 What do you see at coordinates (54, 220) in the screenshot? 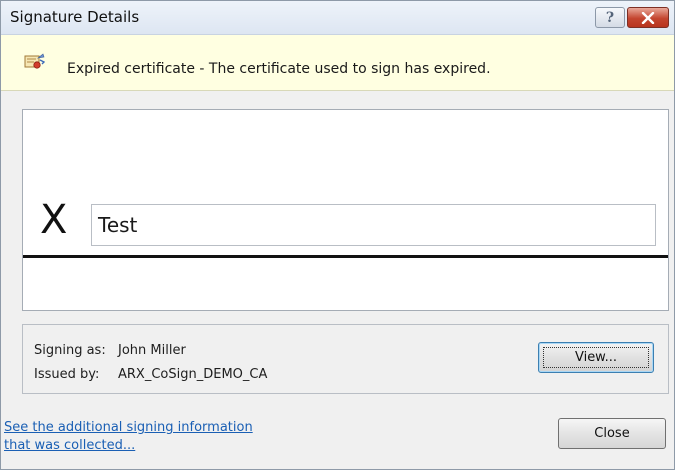
I see `signature-x-mark: X` at bounding box center [54, 220].